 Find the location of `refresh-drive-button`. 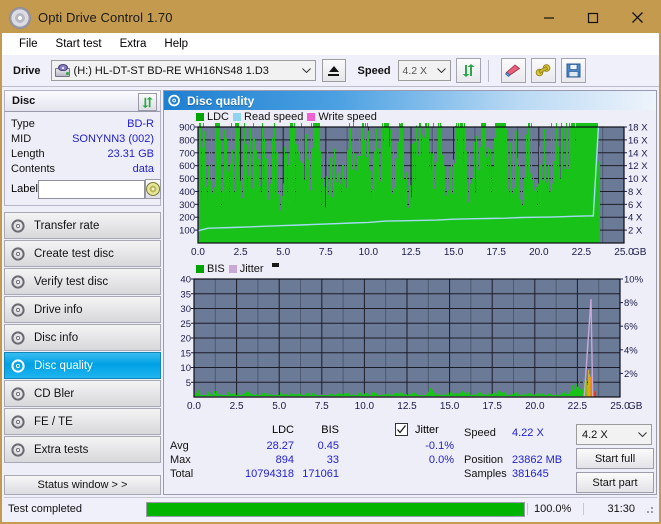

refresh-drive-button is located at coordinates (468, 70).